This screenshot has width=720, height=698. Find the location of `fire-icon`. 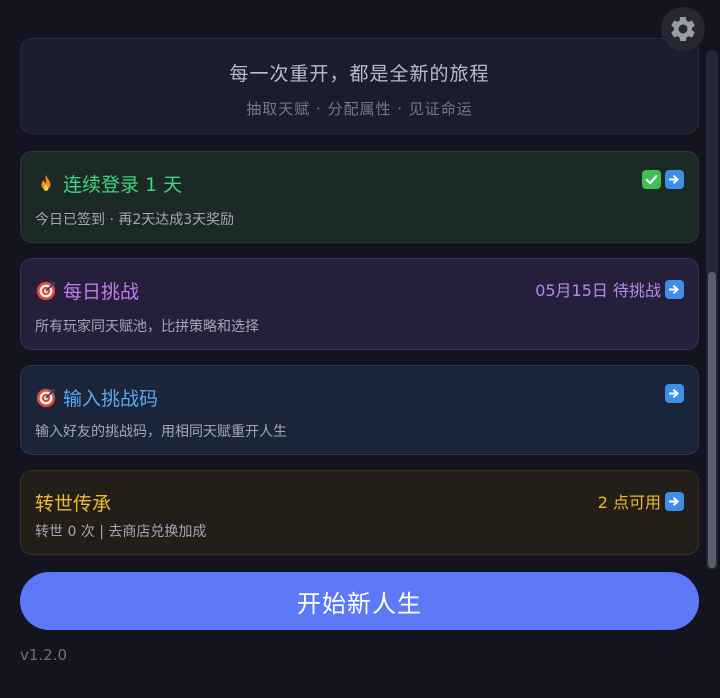

fire-icon is located at coordinates (46, 182).